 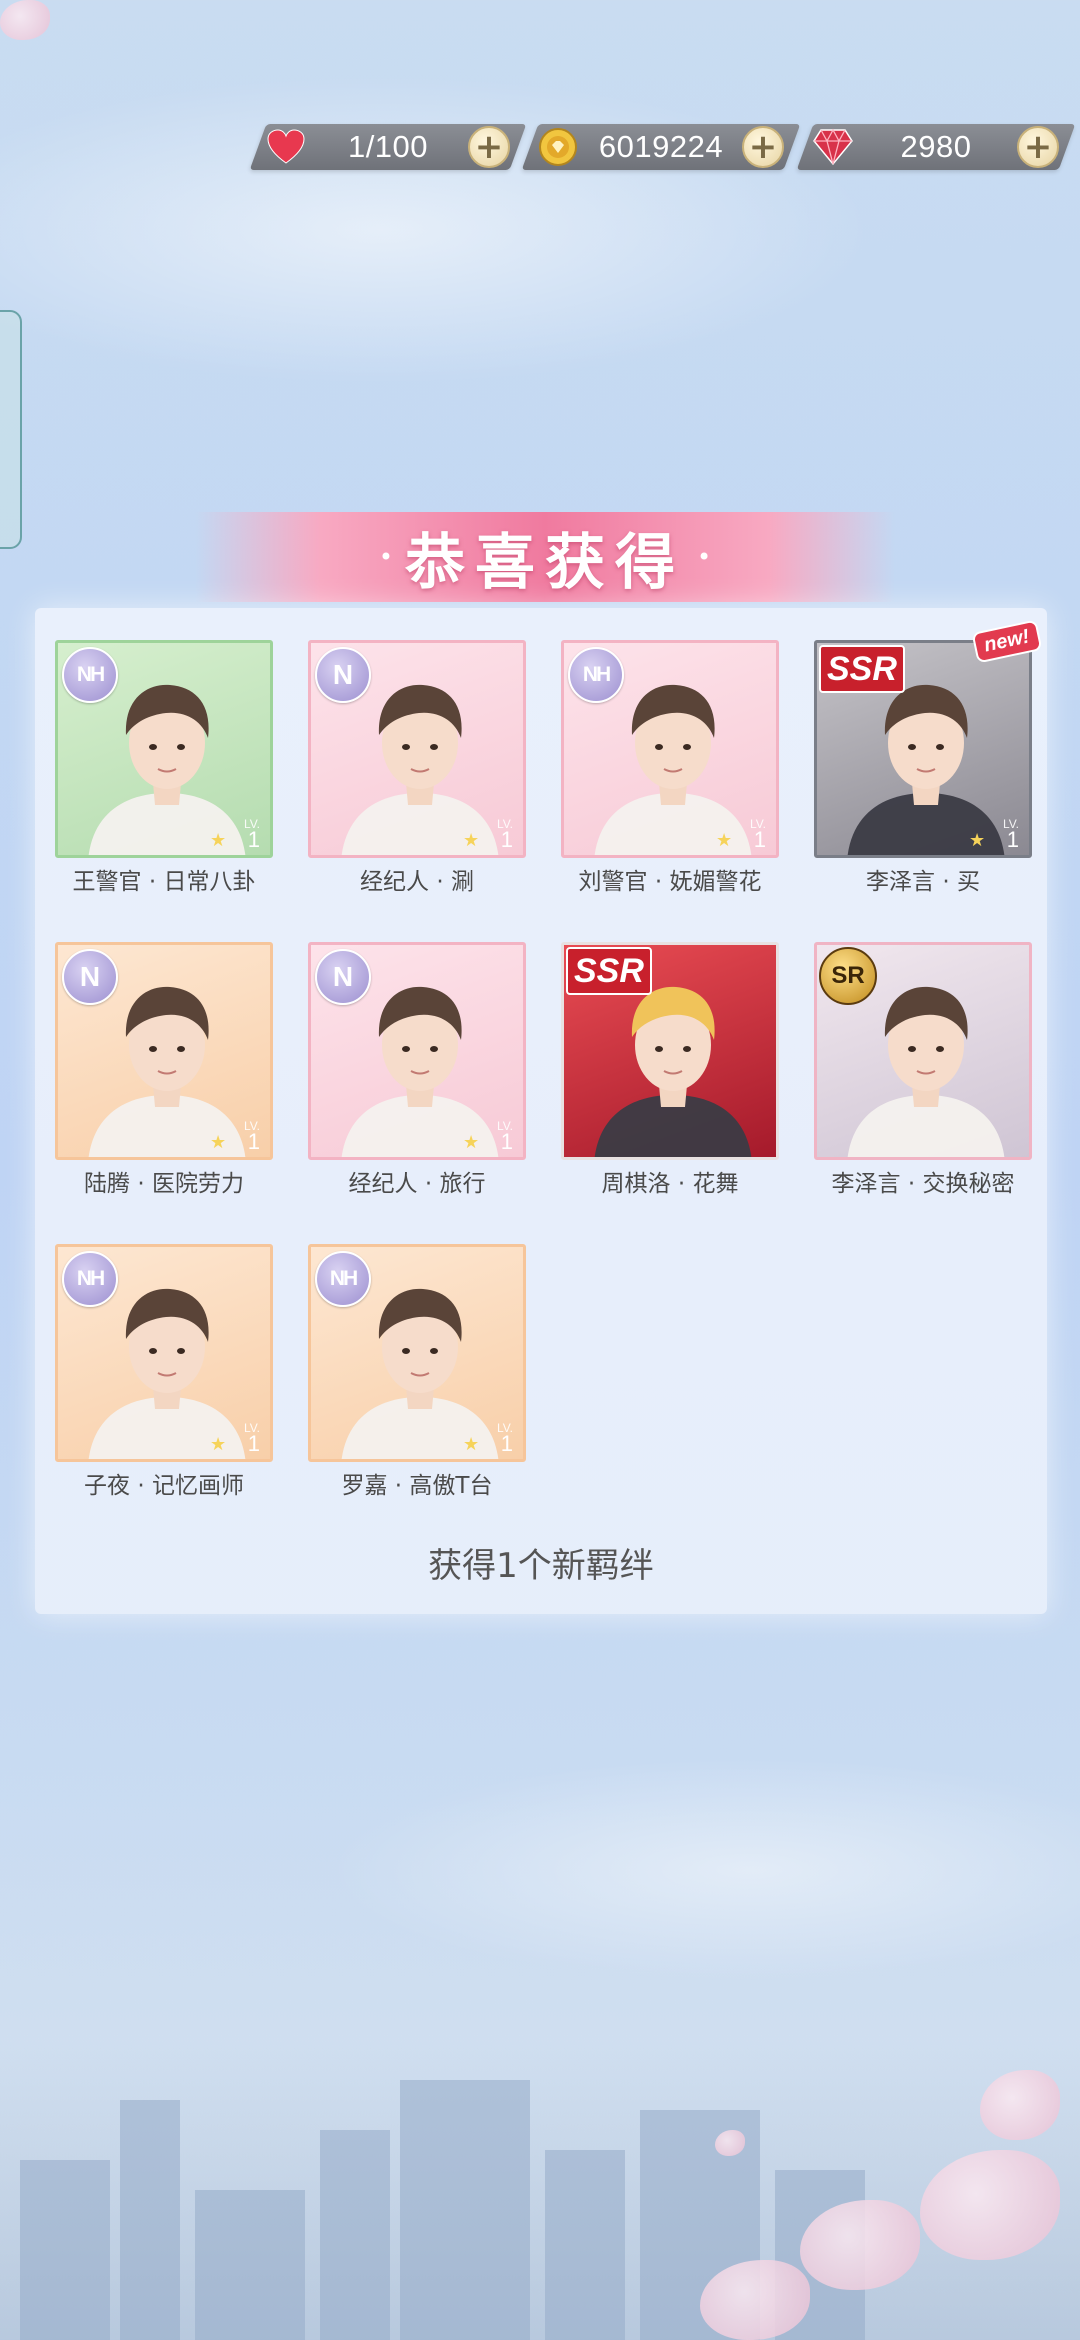 I want to click on banner-title: 恭喜获得, so click(x=545, y=562).